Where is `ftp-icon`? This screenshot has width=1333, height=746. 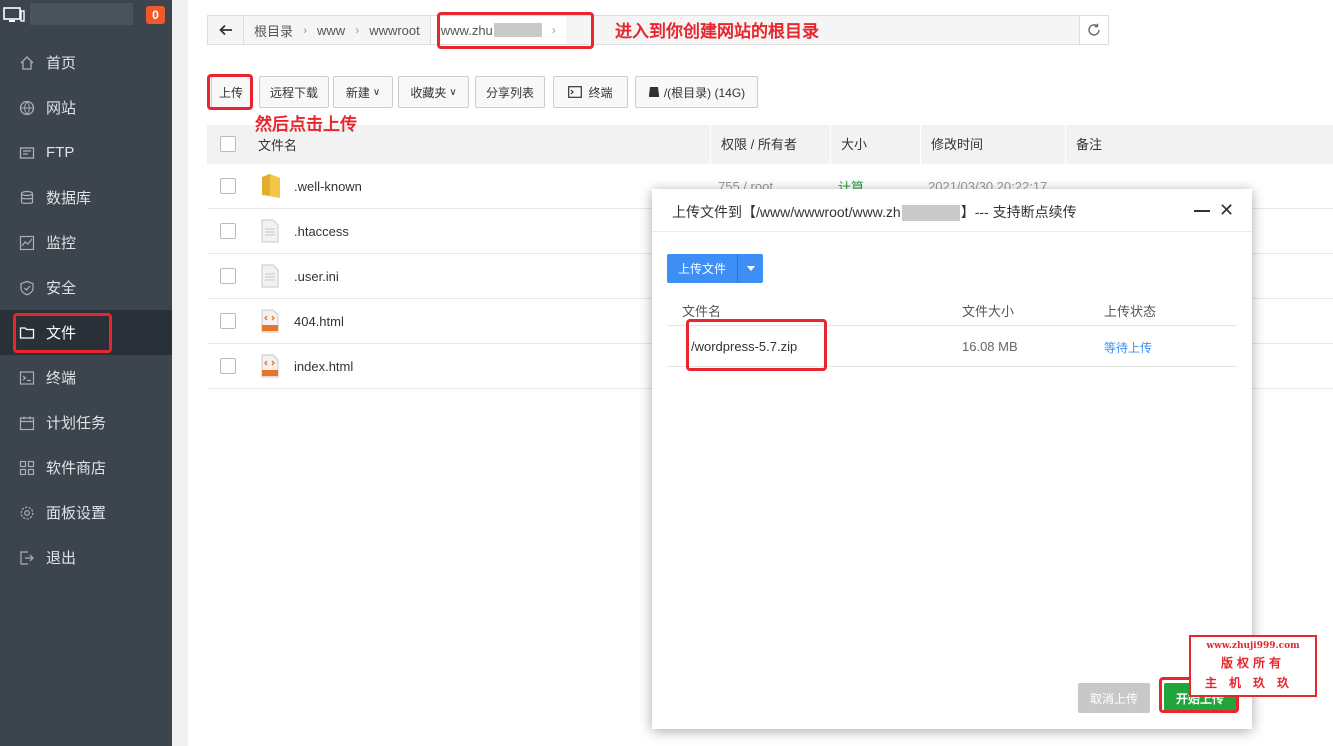
ftp-icon is located at coordinates (27, 153).